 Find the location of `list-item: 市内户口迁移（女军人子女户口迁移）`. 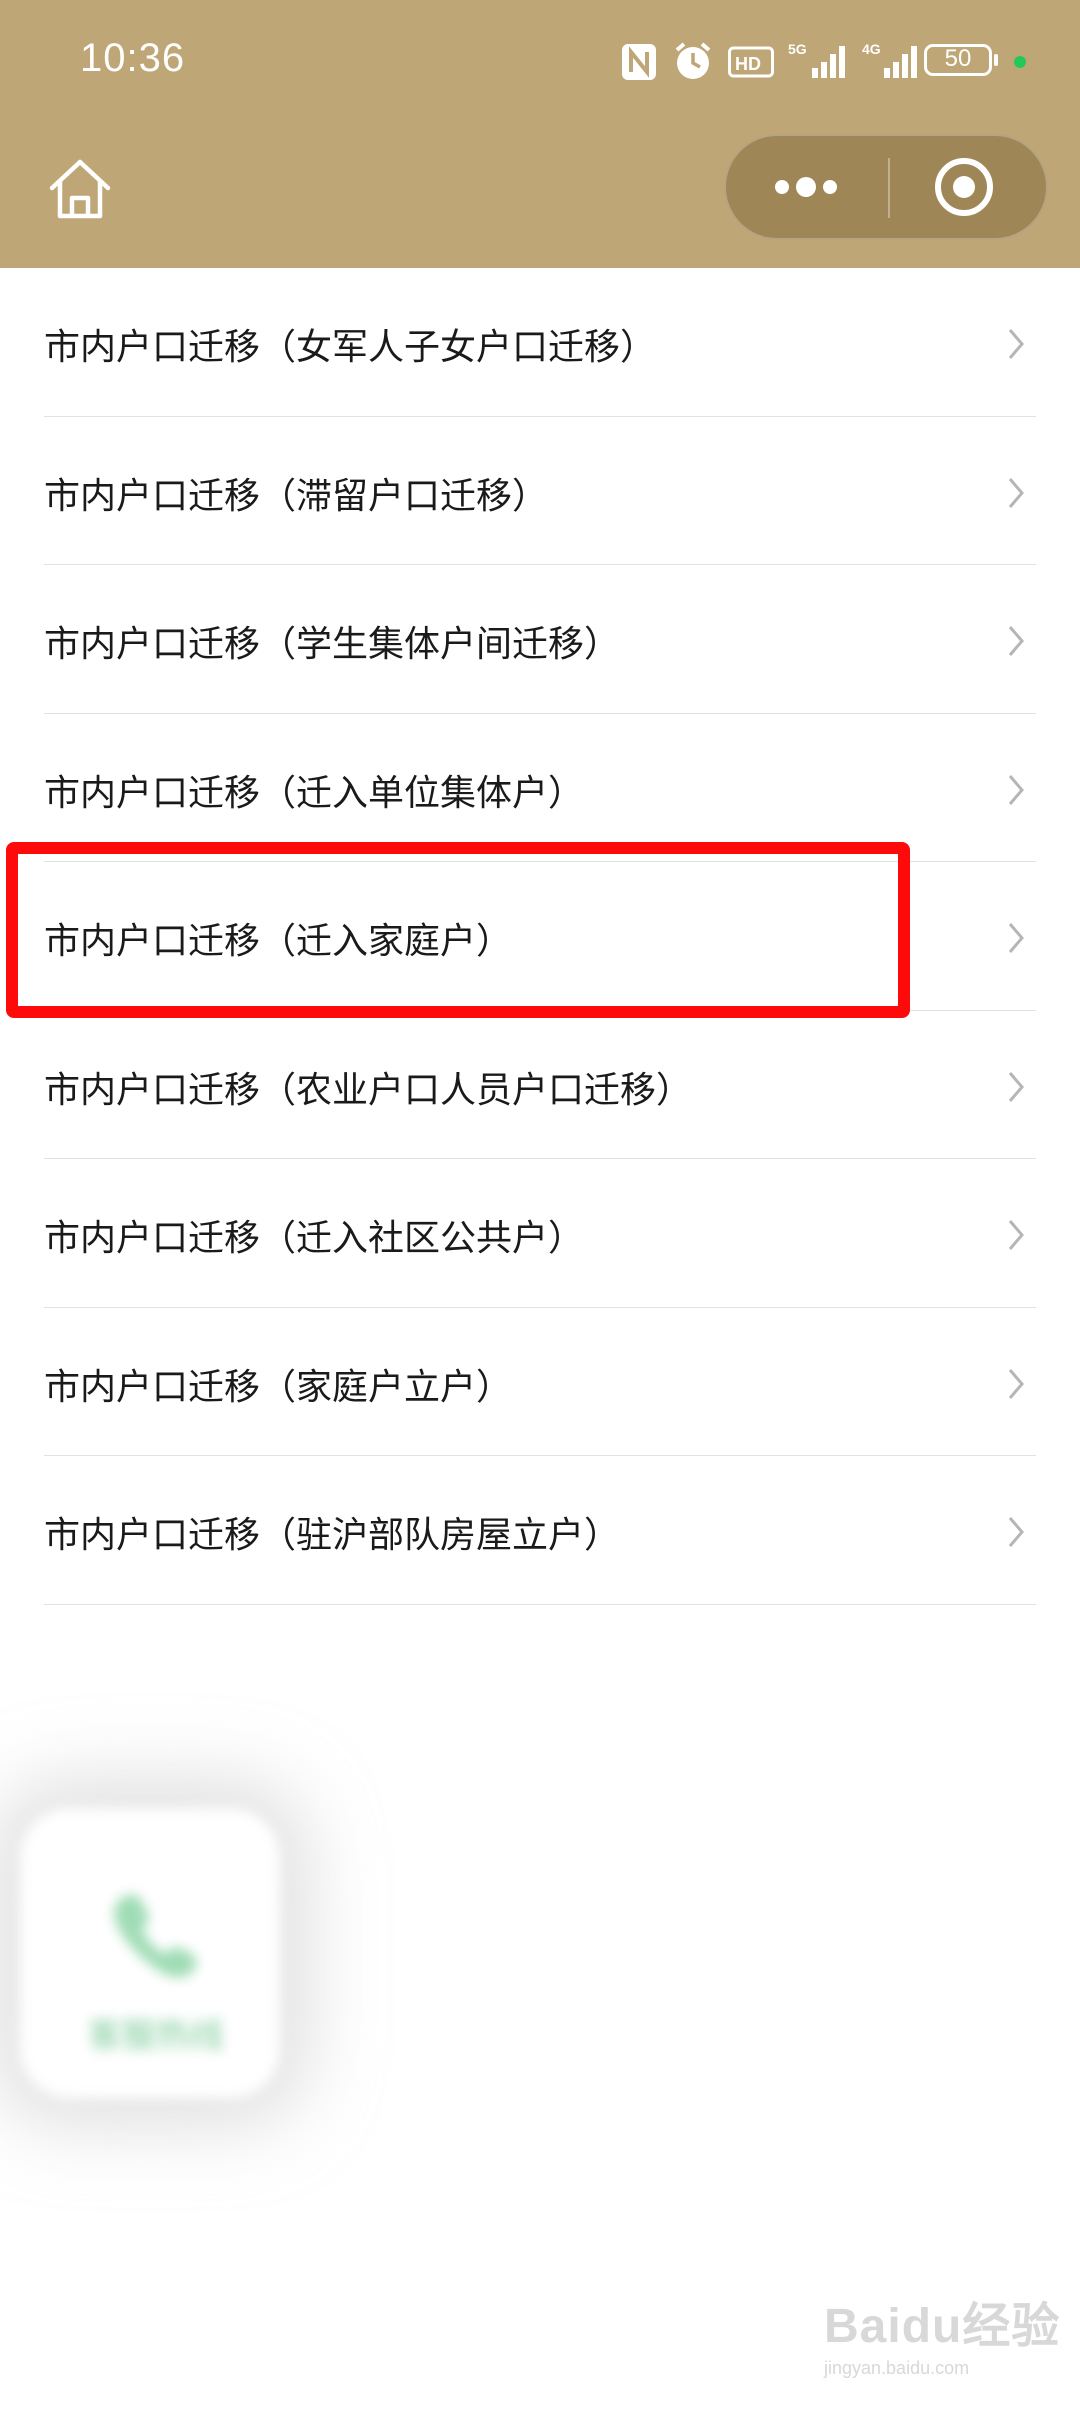

list-item: 市内户口迁移（女军人子女户口迁移） is located at coordinates (540, 342).